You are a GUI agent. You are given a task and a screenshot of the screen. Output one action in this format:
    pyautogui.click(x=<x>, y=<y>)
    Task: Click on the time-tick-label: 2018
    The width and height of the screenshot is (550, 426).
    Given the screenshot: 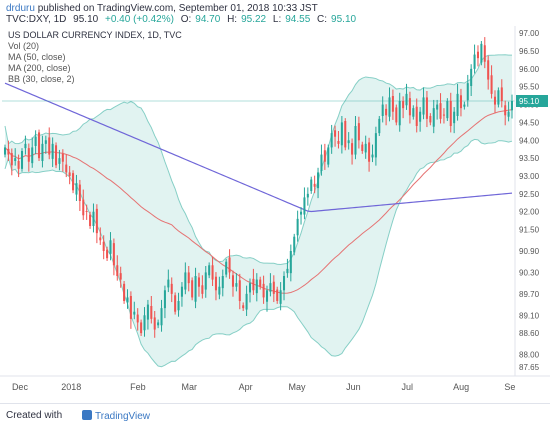 What is the action you would take?
    pyautogui.click(x=71, y=387)
    